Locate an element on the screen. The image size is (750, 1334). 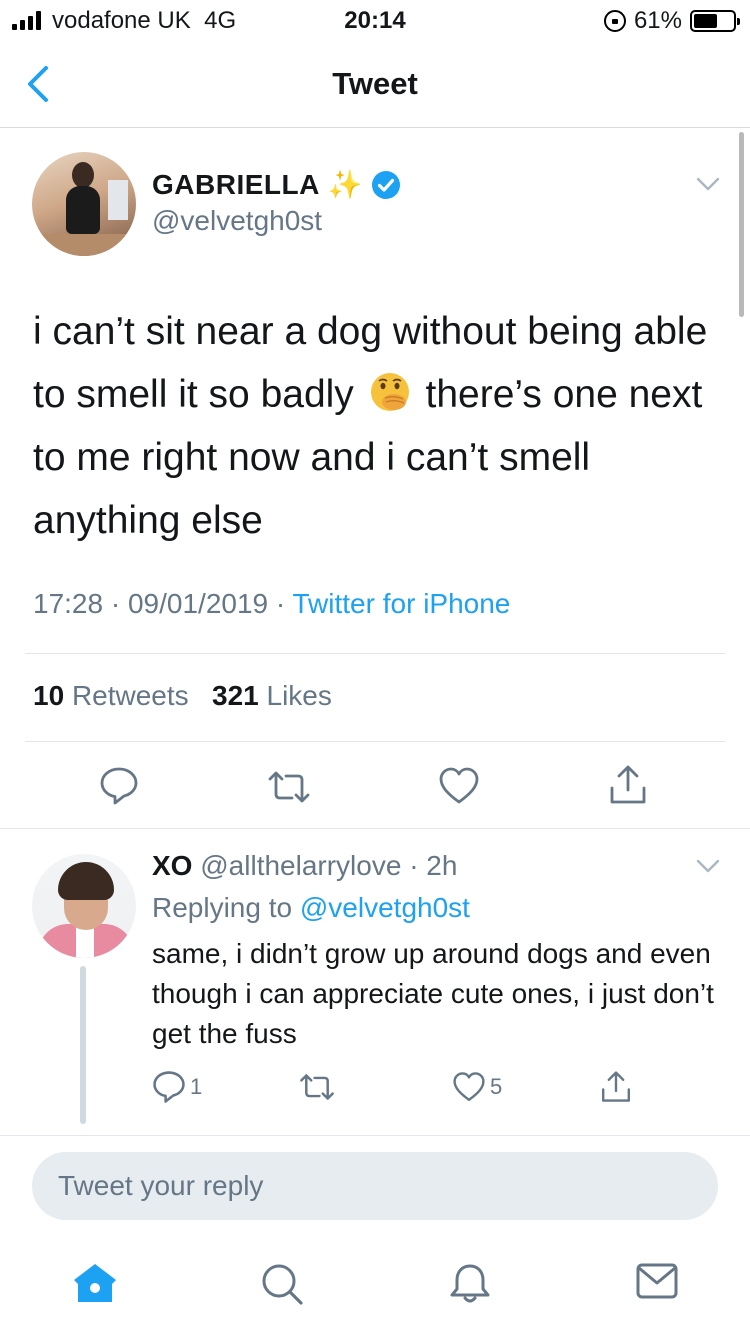
thread-line is located at coordinates (83, 1045).